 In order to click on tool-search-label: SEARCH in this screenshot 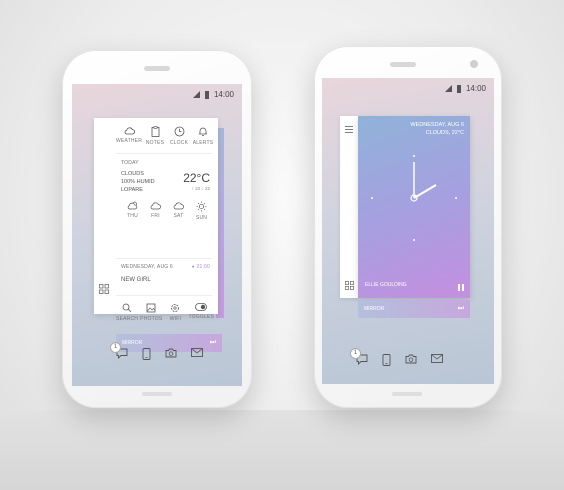, I will do `click(127, 319)`.